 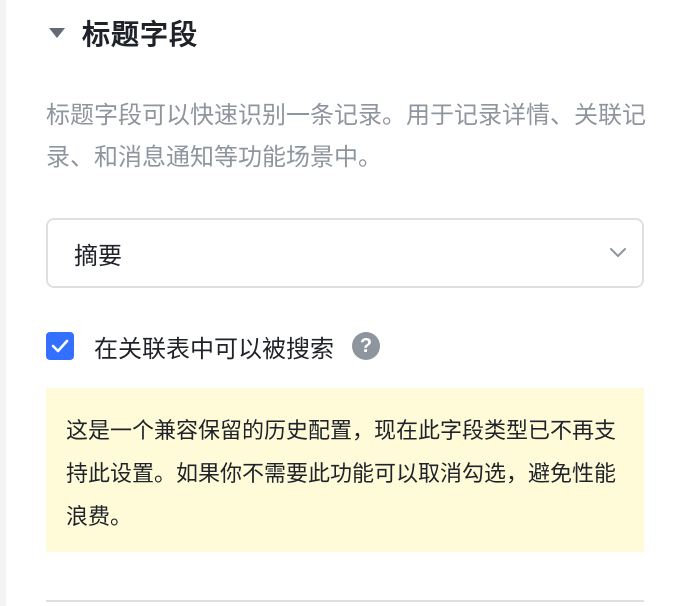 I want to click on checkmark-icon, so click(x=60, y=346).